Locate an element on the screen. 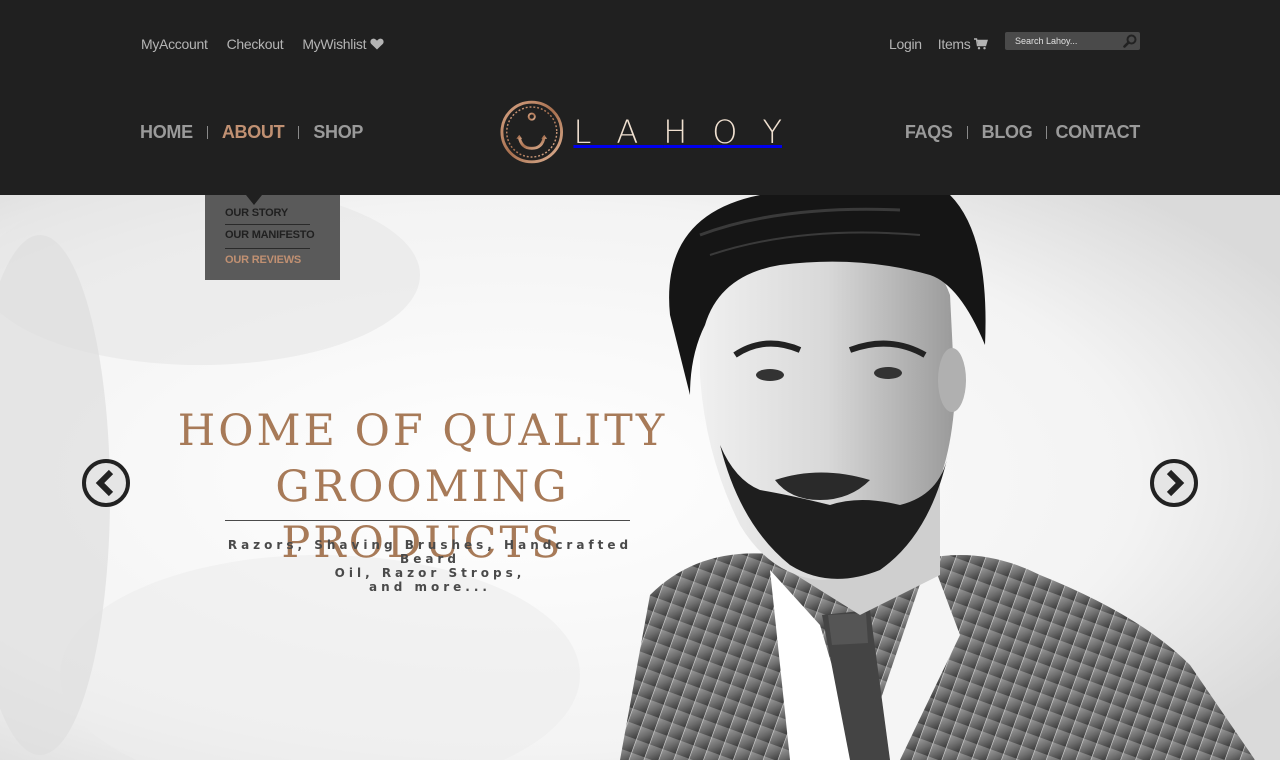 This screenshot has height=760, width=1280. dropdown-item-our-reviews: OUR REVIEWS is located at coordinates (263, 260).